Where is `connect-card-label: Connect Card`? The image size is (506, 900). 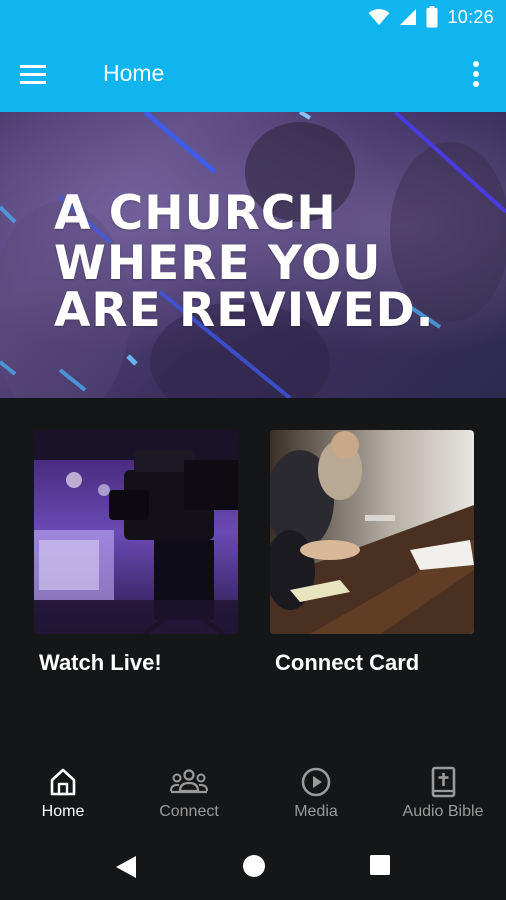
connect-card-label: Connect Card is located at coordinates (347, 662).